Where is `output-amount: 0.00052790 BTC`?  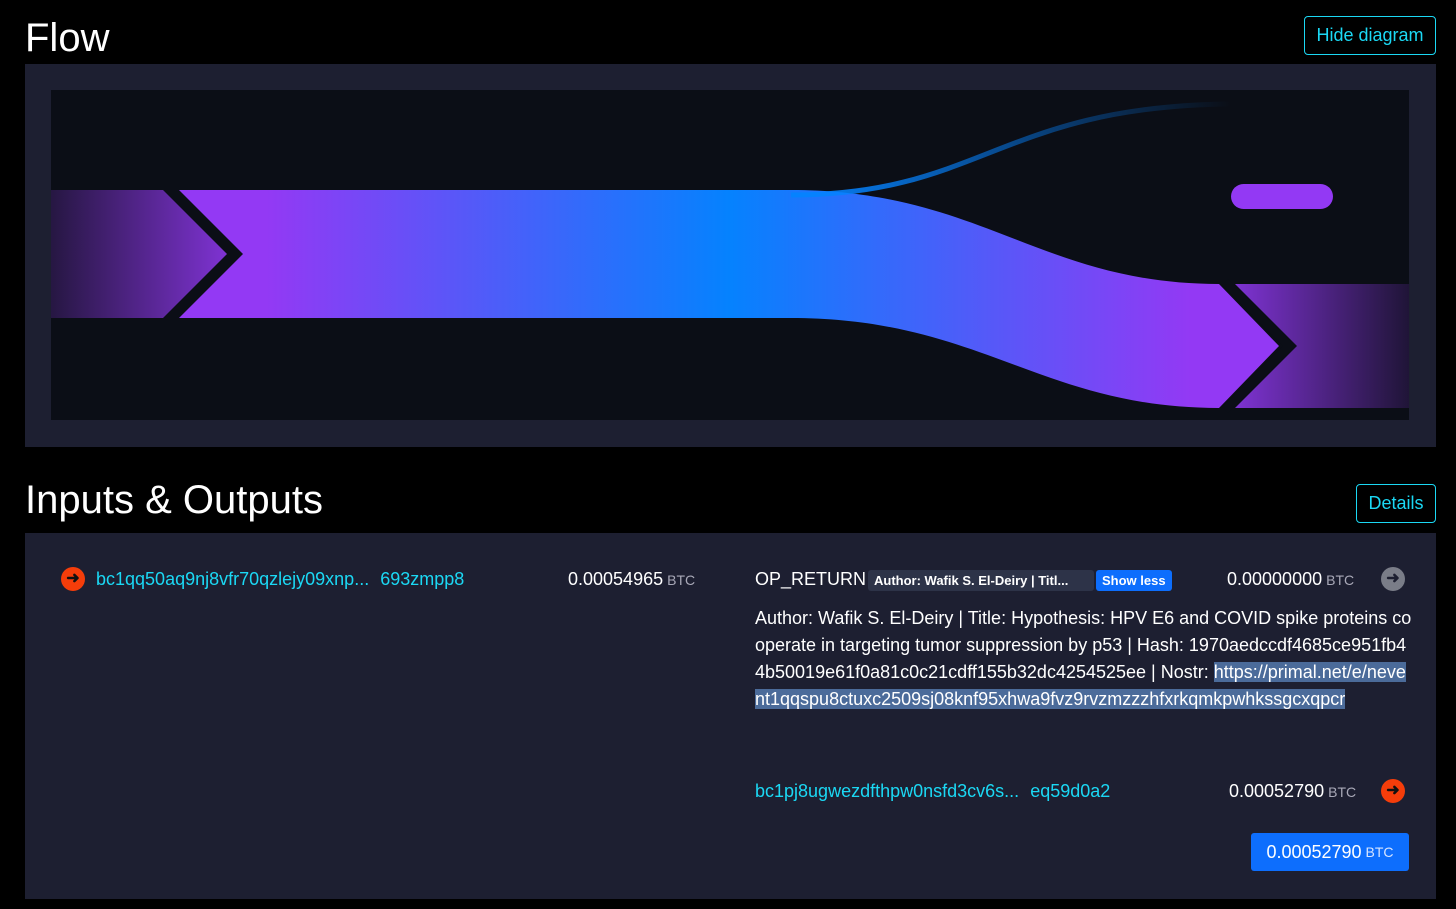
output-amount: 0.00052790 BTC is located at coordinates (1292, 791).